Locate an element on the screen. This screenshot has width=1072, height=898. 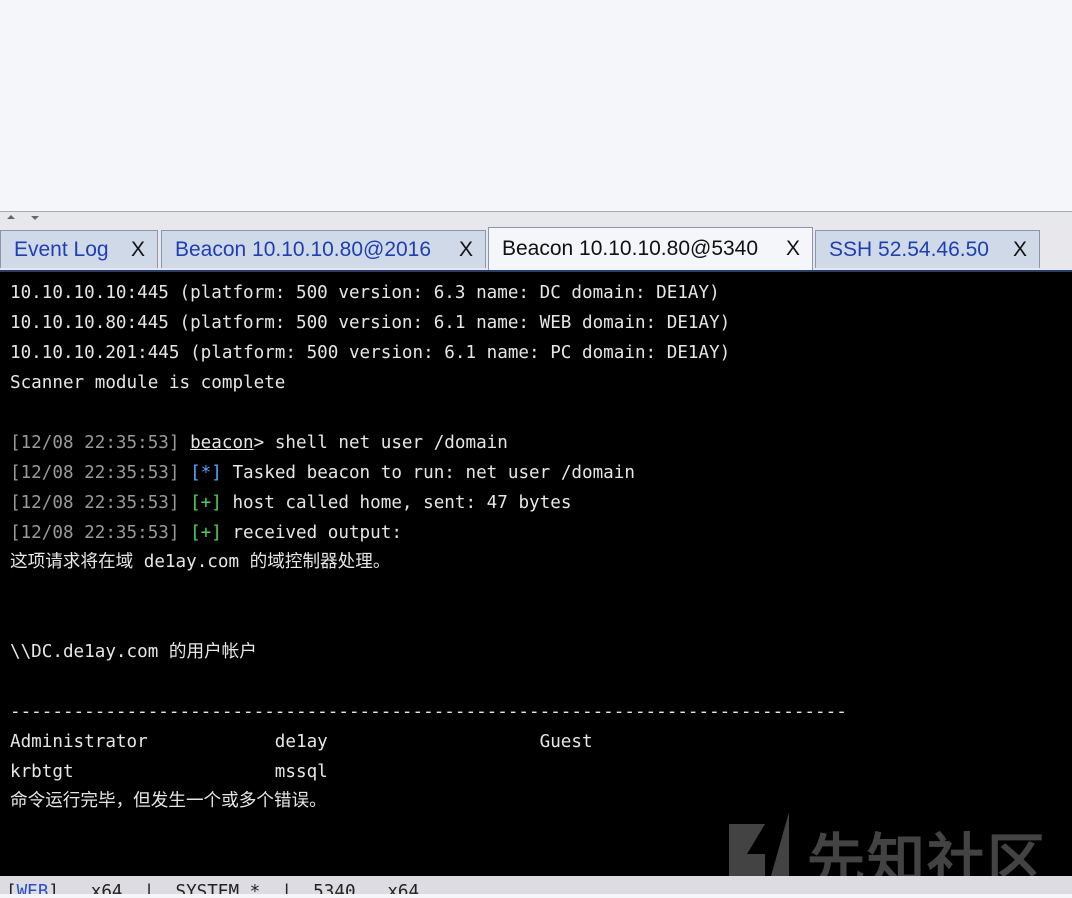
beacon-status: [WEB] x64 | SYSTEM * | 5340 x64 is located at coordinates (212, 888).